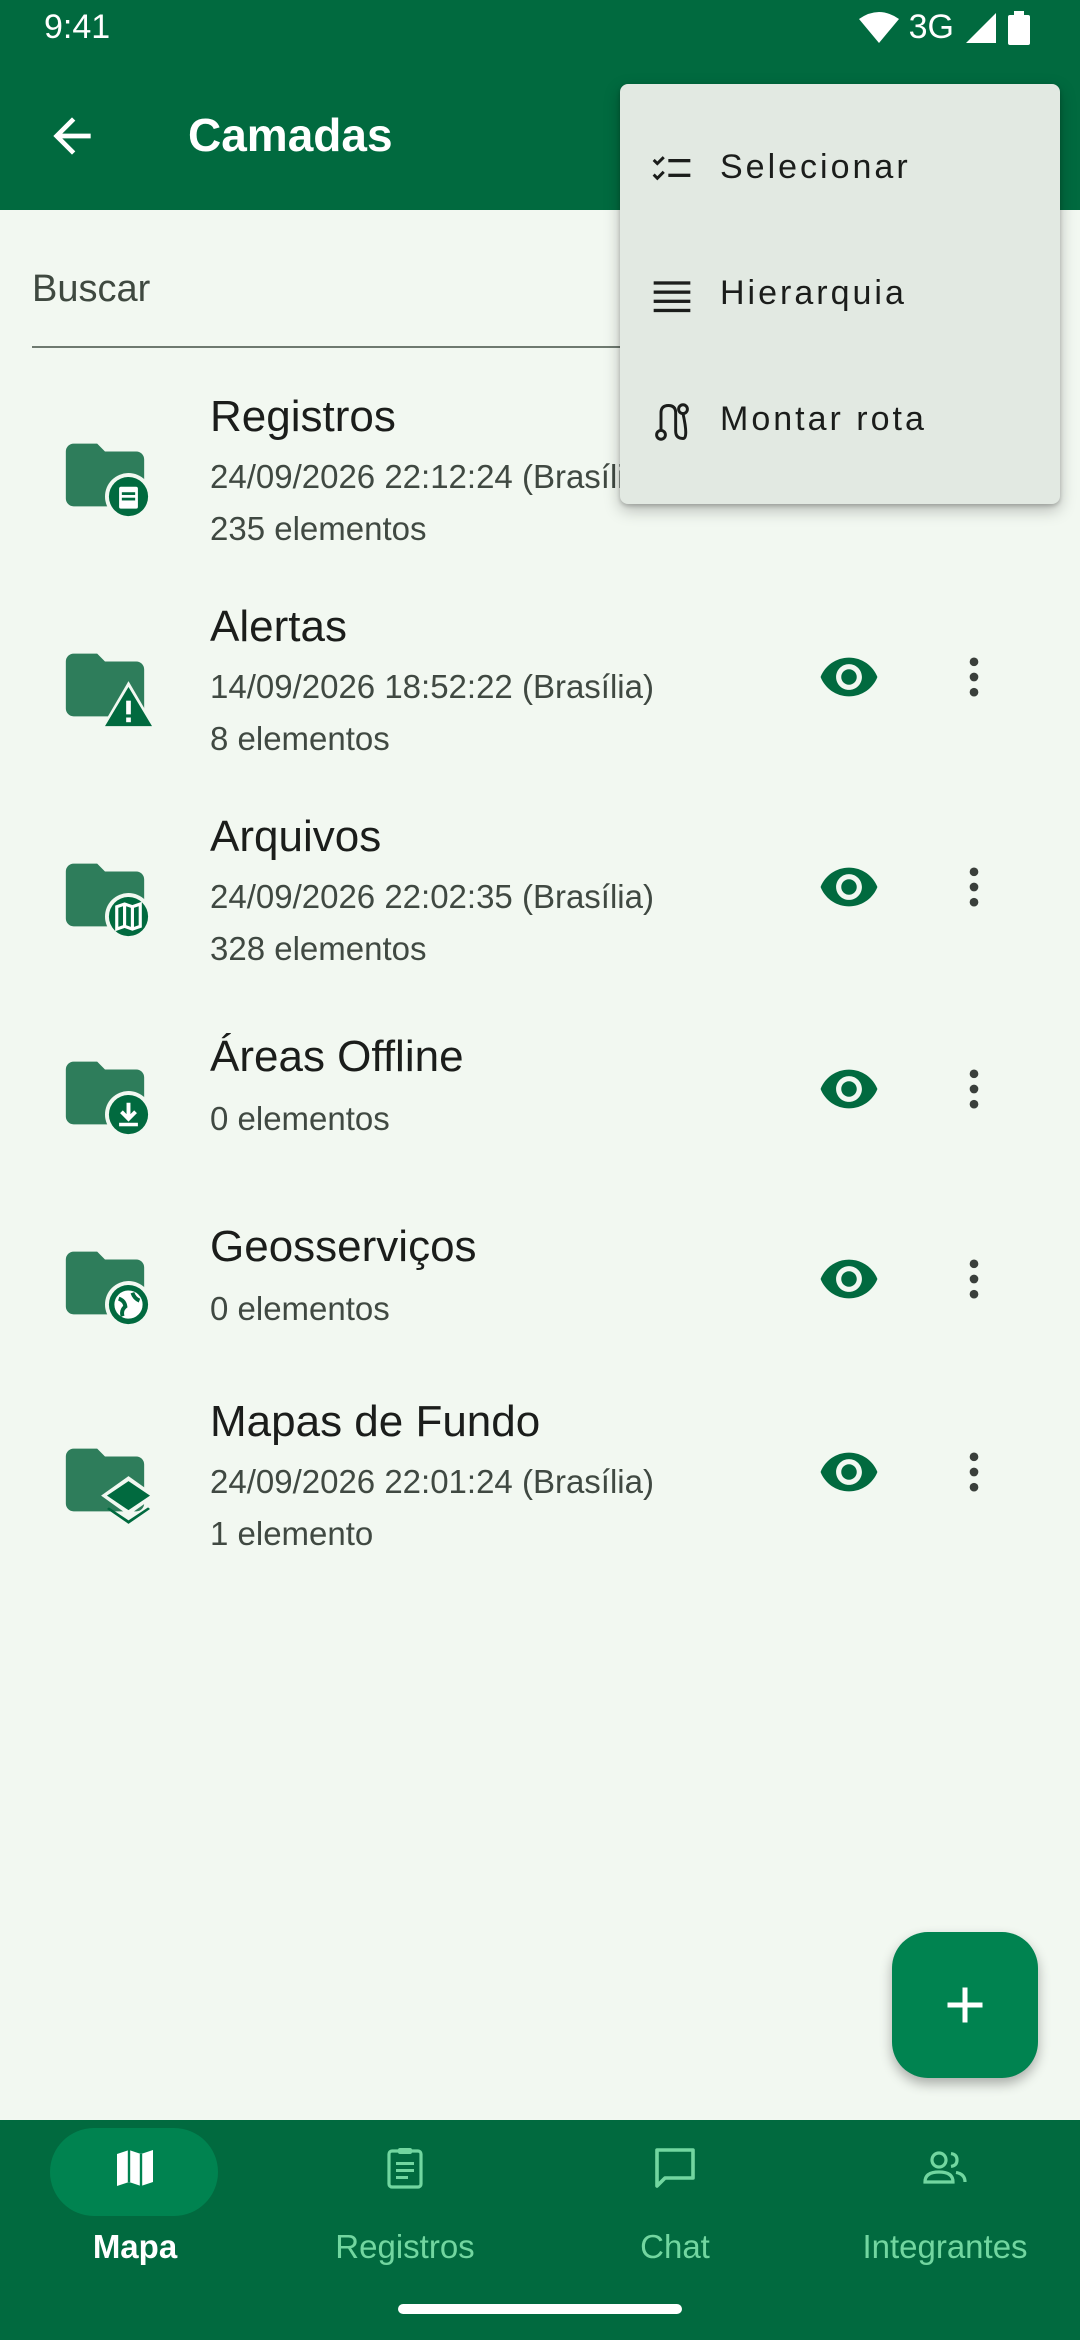 This screenshot has height=2340, width=1080. What do you see at coordinates (318, 948) in the screenshot?
I see `layer-count: 328 elementos` at bounding box center [318, 948].